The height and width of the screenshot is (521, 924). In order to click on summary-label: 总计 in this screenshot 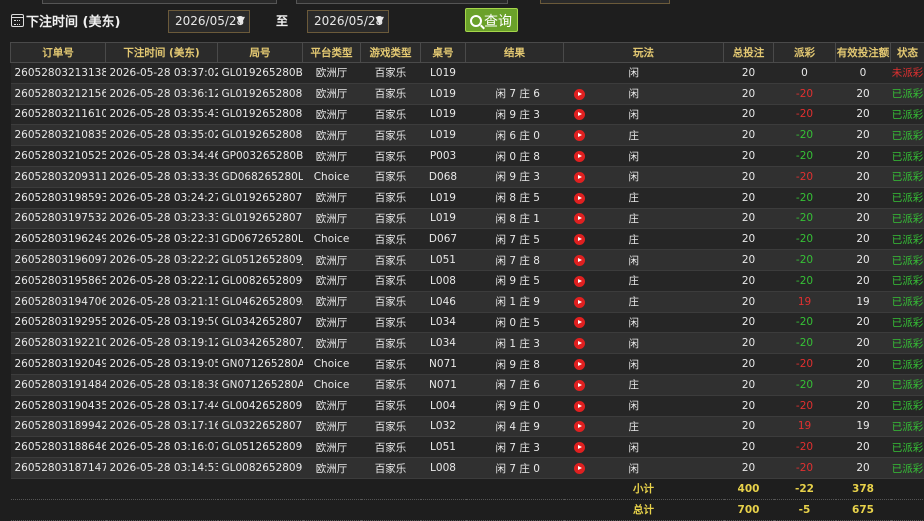, I will do `click(644, 509)`.